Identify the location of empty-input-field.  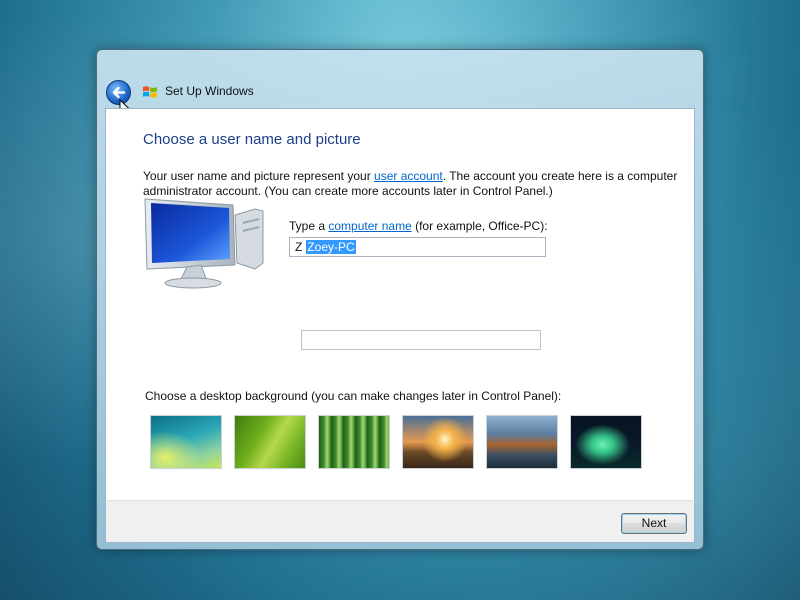
(421, 340).